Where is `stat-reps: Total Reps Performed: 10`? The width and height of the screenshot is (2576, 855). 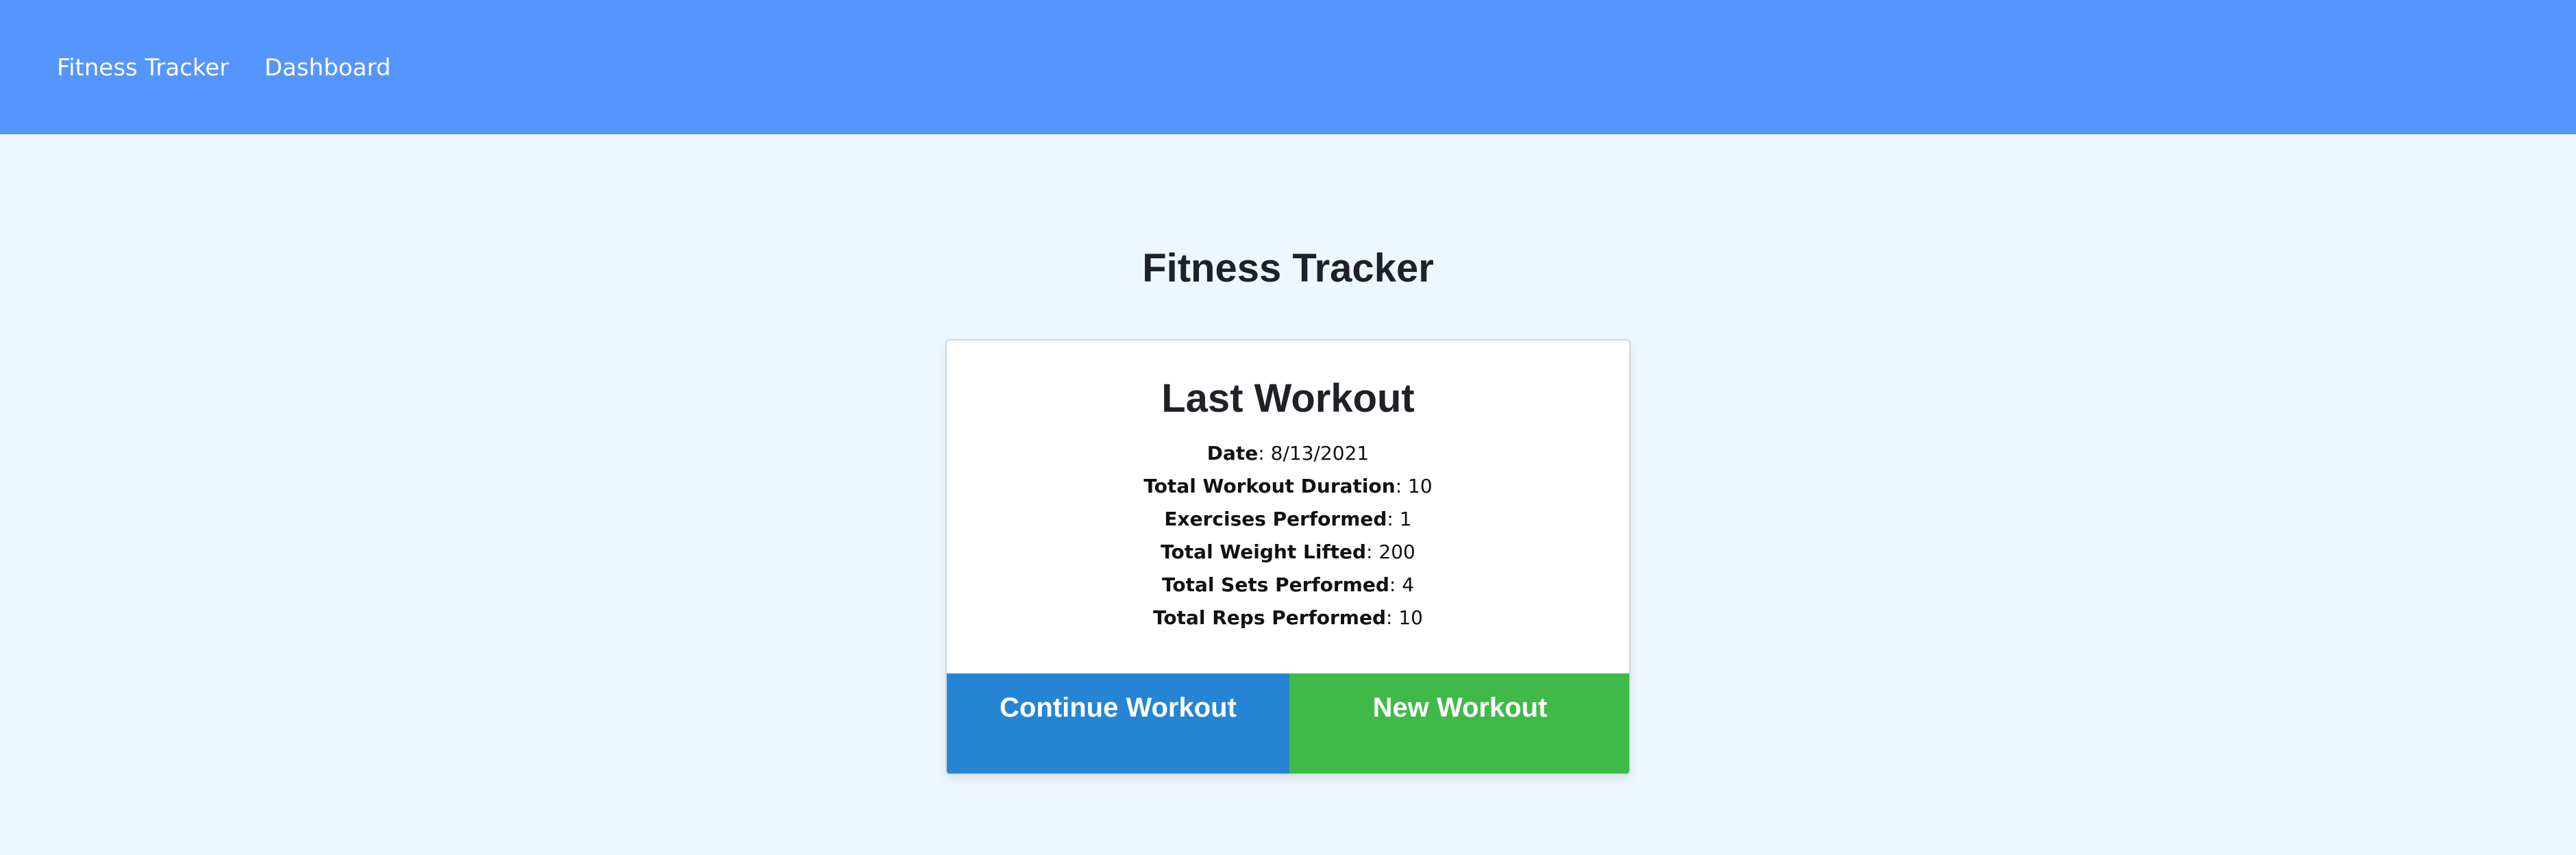
stat-reps: Total Reps Performed: 10 is located at coordinates (1288, 618).